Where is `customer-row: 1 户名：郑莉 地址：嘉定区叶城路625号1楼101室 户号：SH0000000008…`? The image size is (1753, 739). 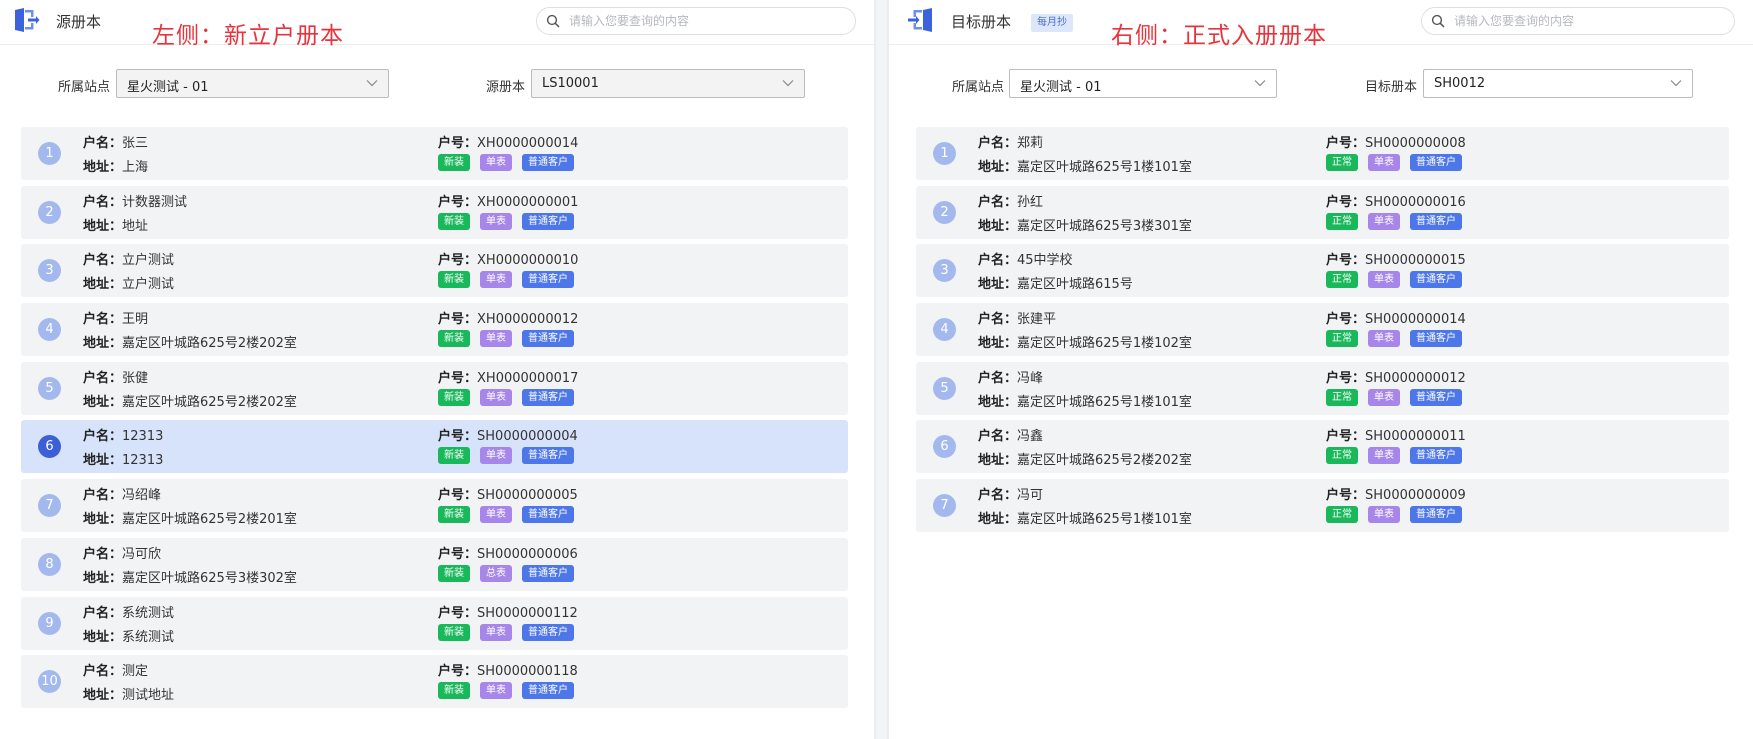
customer-row: 1 户名：郑莉 地址：嘉定区叶城路625号1楼101室 户号：SH0000000008… is located at coordinates (1322, 153).